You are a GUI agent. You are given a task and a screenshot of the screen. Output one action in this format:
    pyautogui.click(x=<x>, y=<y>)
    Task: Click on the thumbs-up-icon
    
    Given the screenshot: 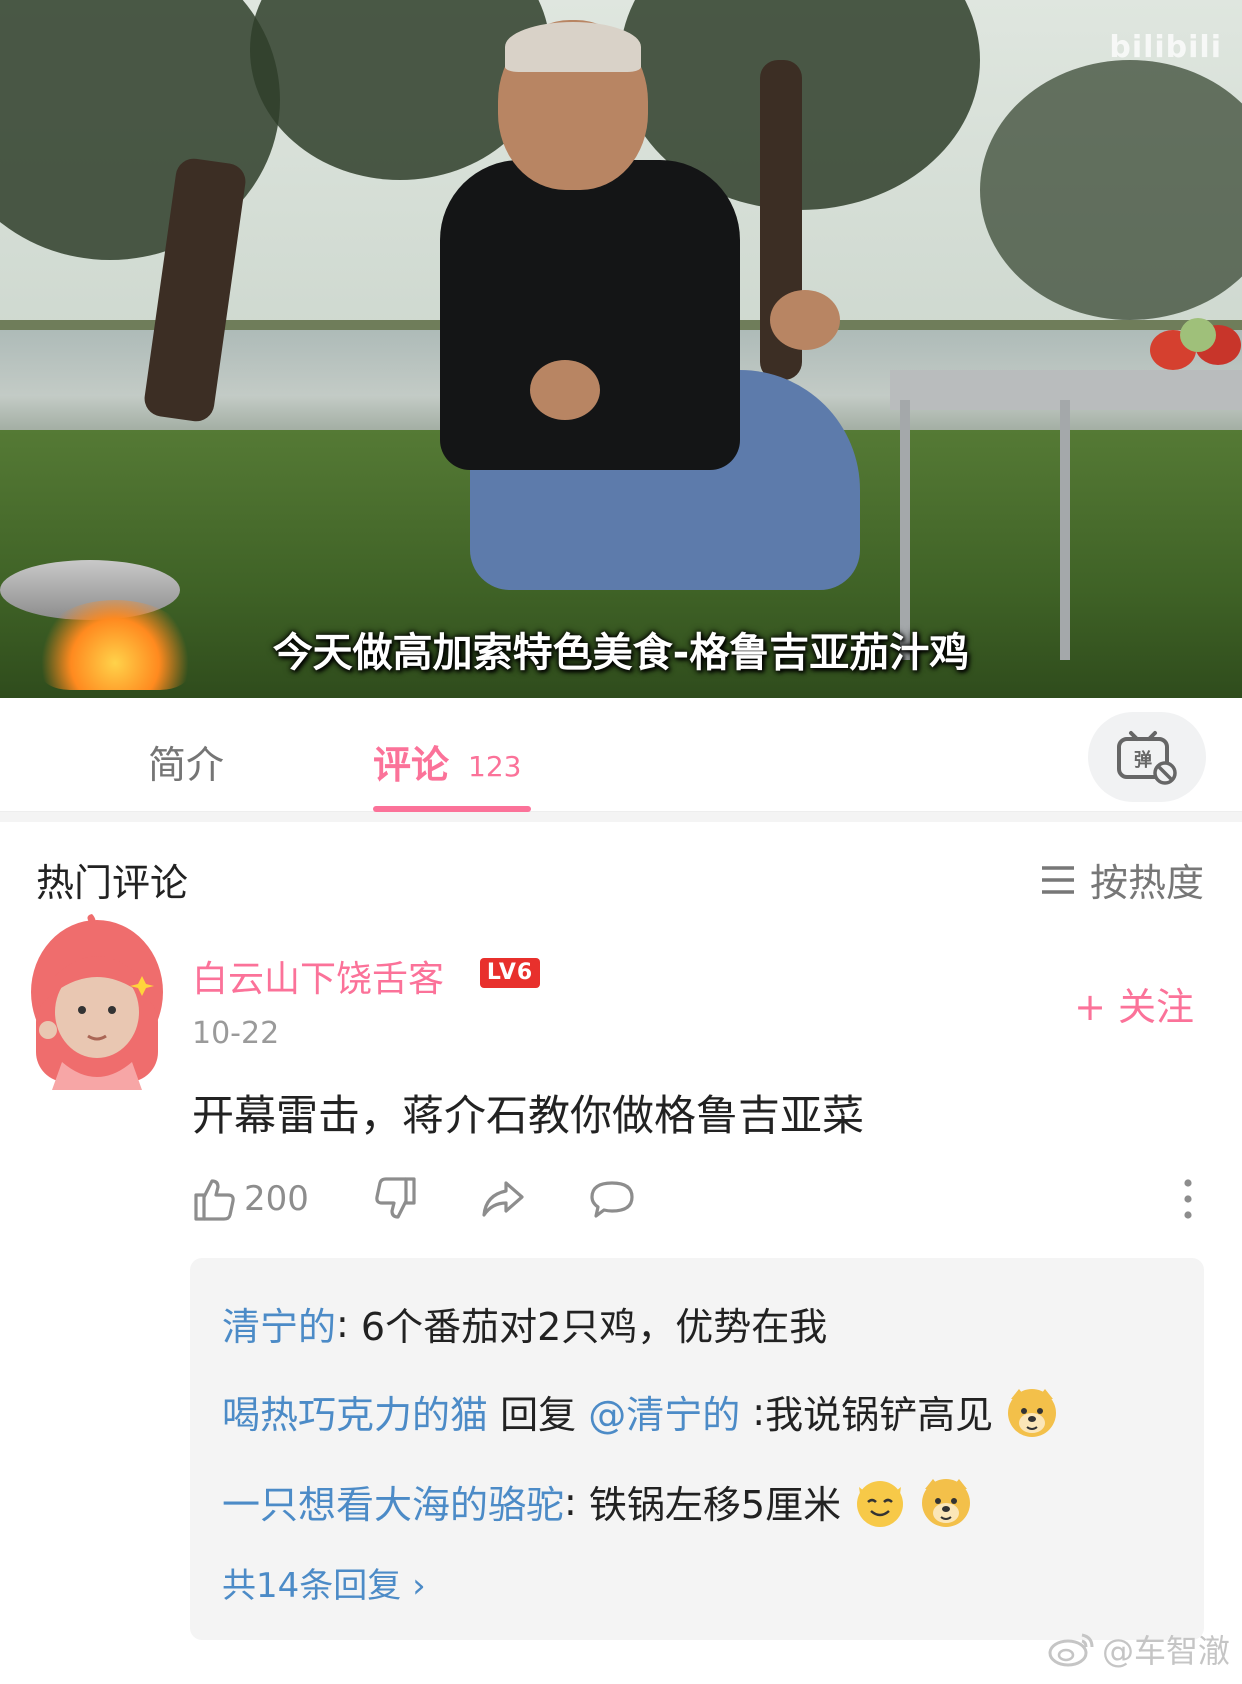 What is the action you would take?
    pyautogui.click(x=214, y=1200)
    